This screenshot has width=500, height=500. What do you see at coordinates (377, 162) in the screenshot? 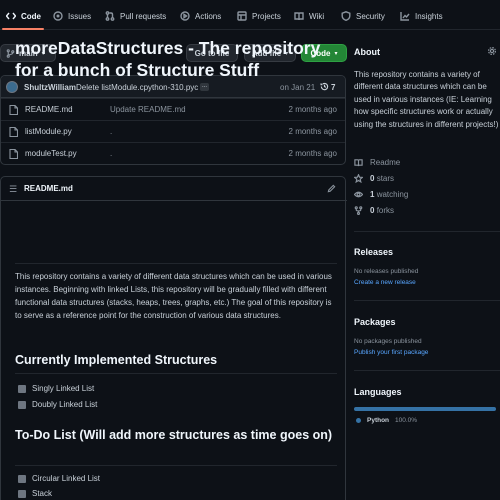
I see `readme-link: Readme` at bounding box center [377, 162].